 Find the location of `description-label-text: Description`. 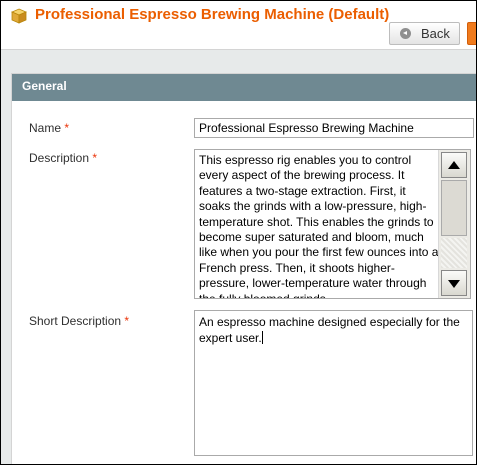

description-label-text: Description is located at coordinates (59, 158).